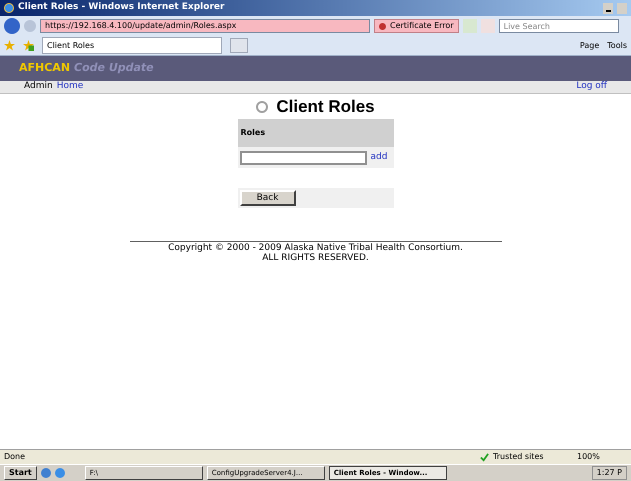  Describe the element at coordinates (28, 45) in the screenshot. I see `add-favorite-icon` at that location.